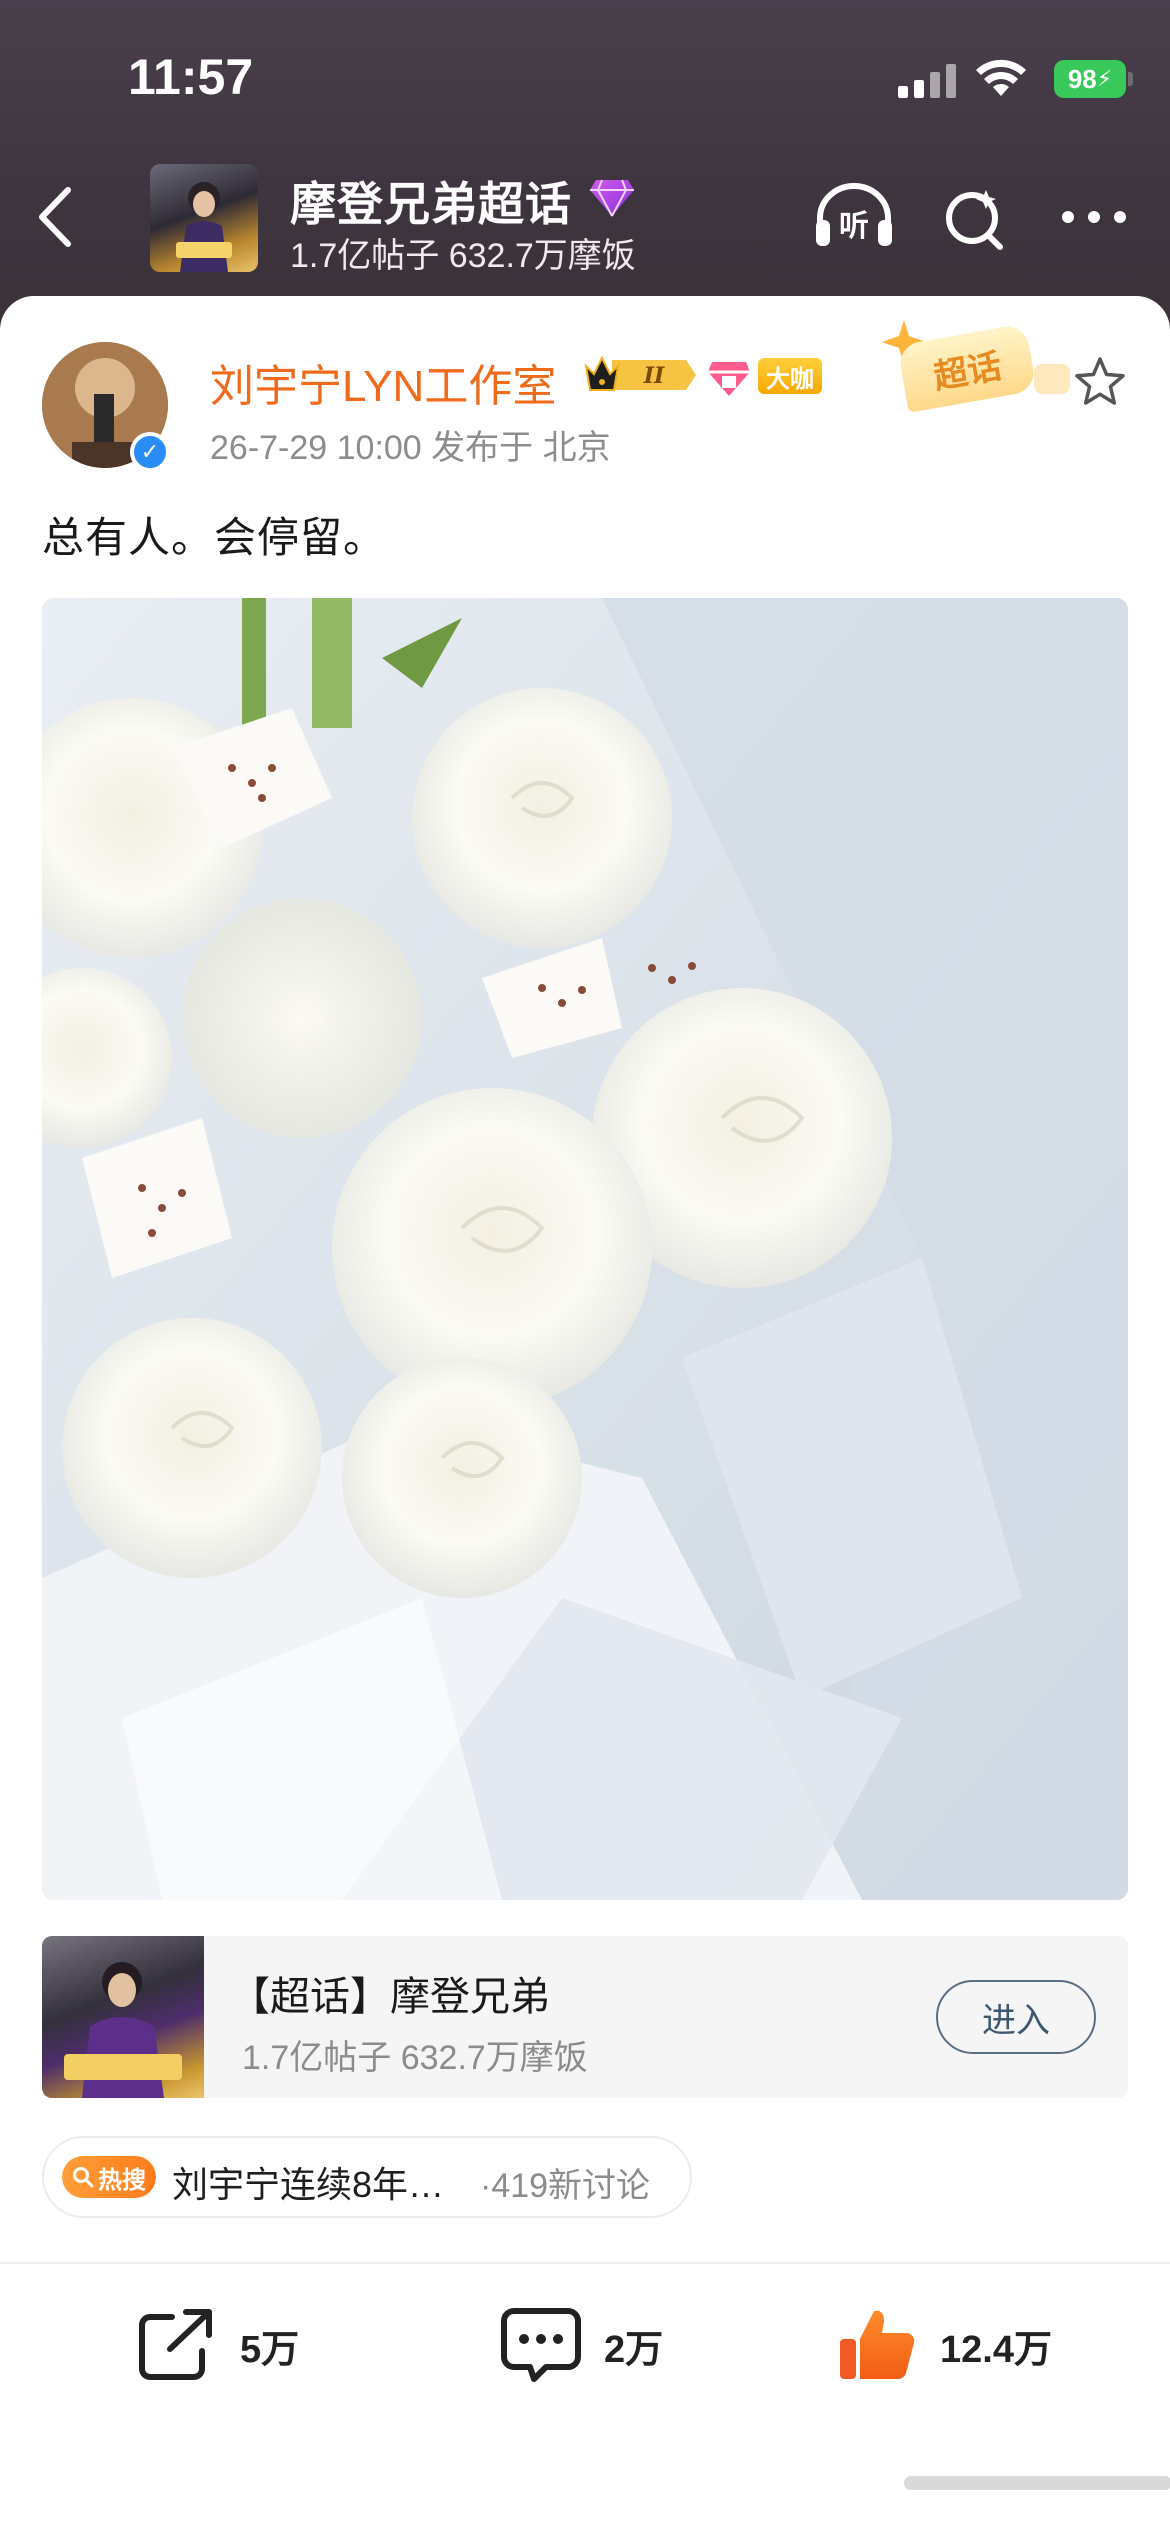 The width and height of the screenshot is (1170, 2532). I want to click on comment-count: 2万, so click(634, 2349).